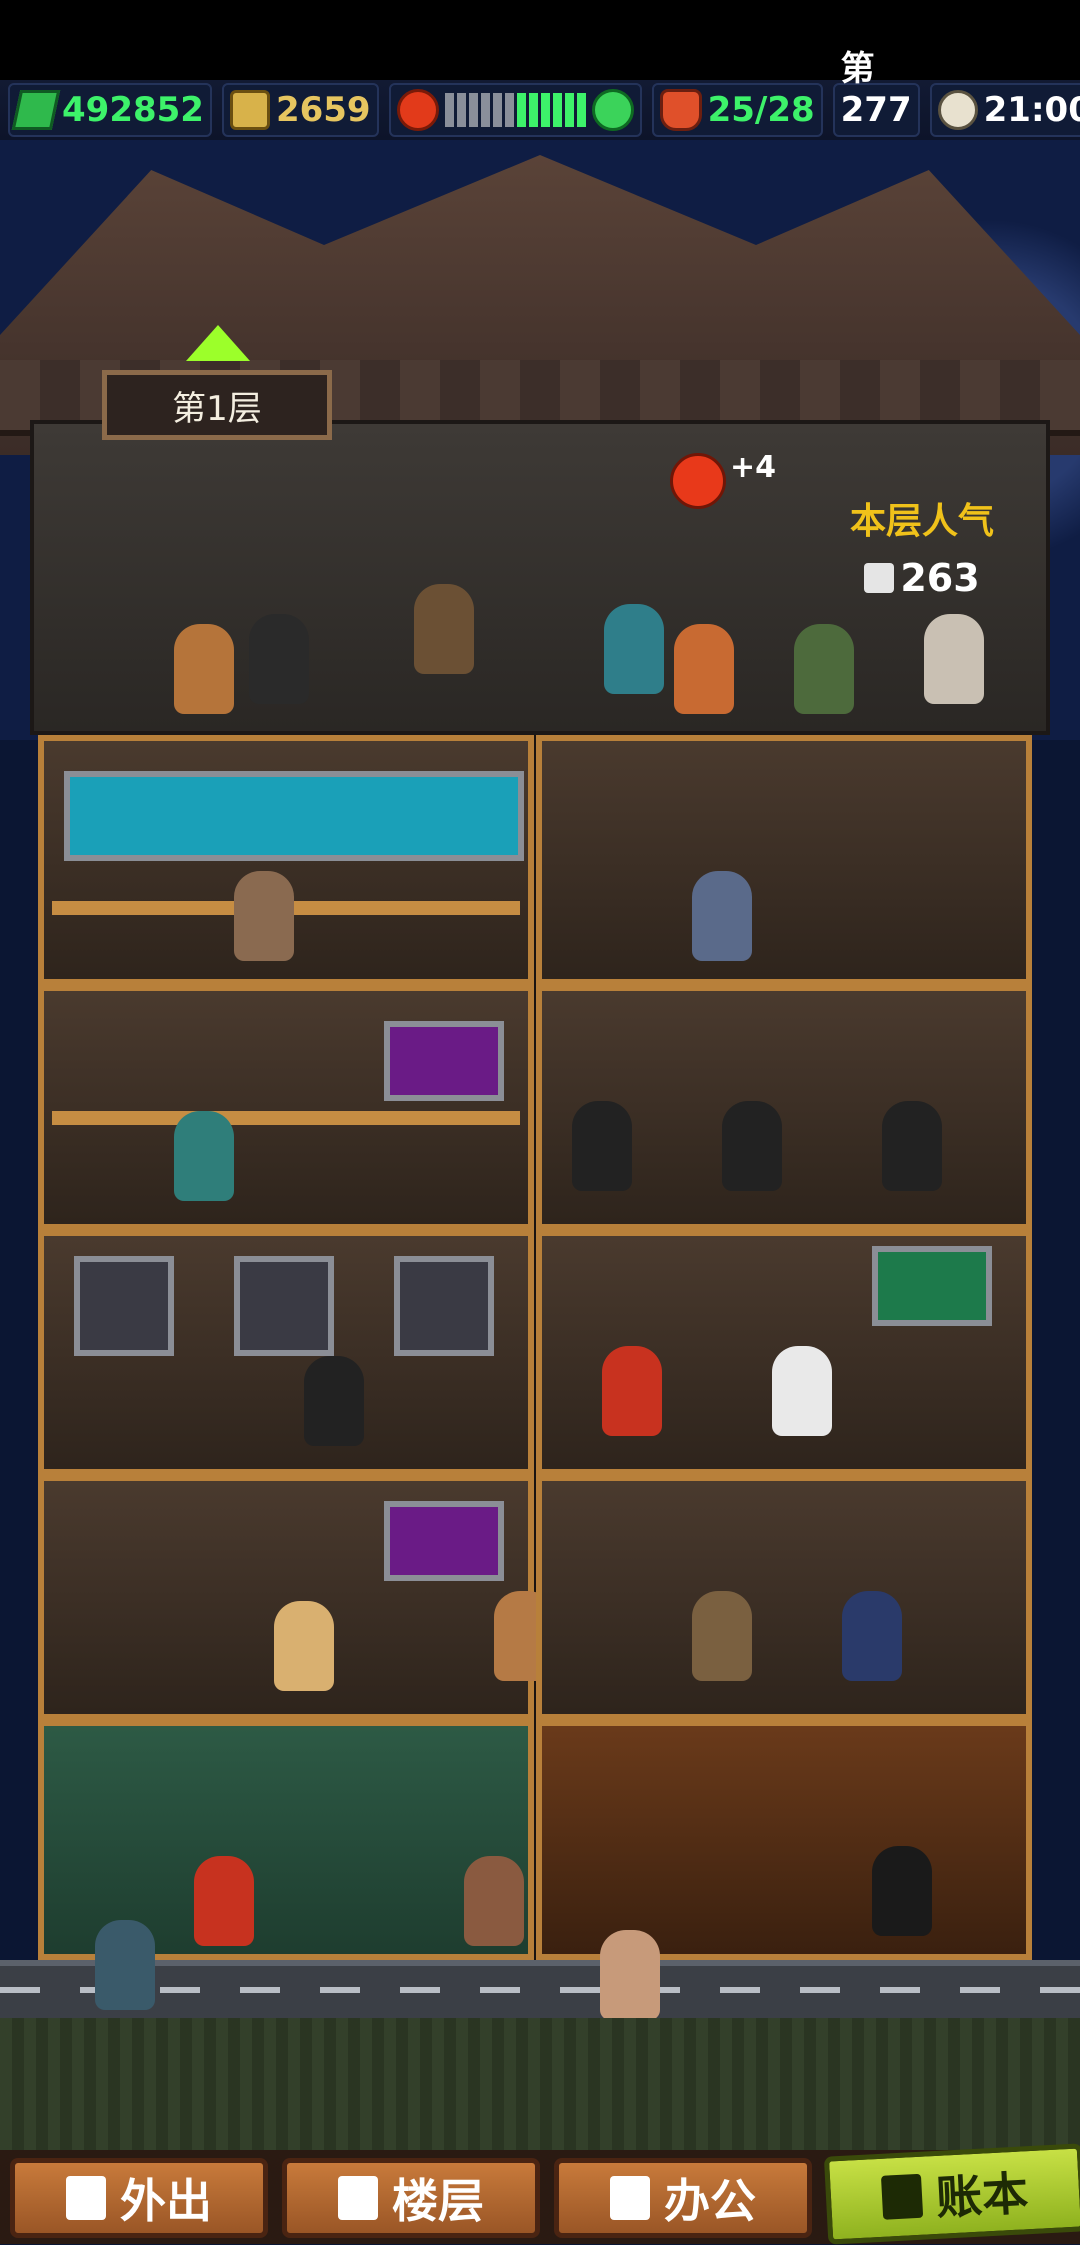 Image resolution: width=1080 pixels, height=2245 pixels. I want to click on time-value: 21:00, so click(1031, 110).